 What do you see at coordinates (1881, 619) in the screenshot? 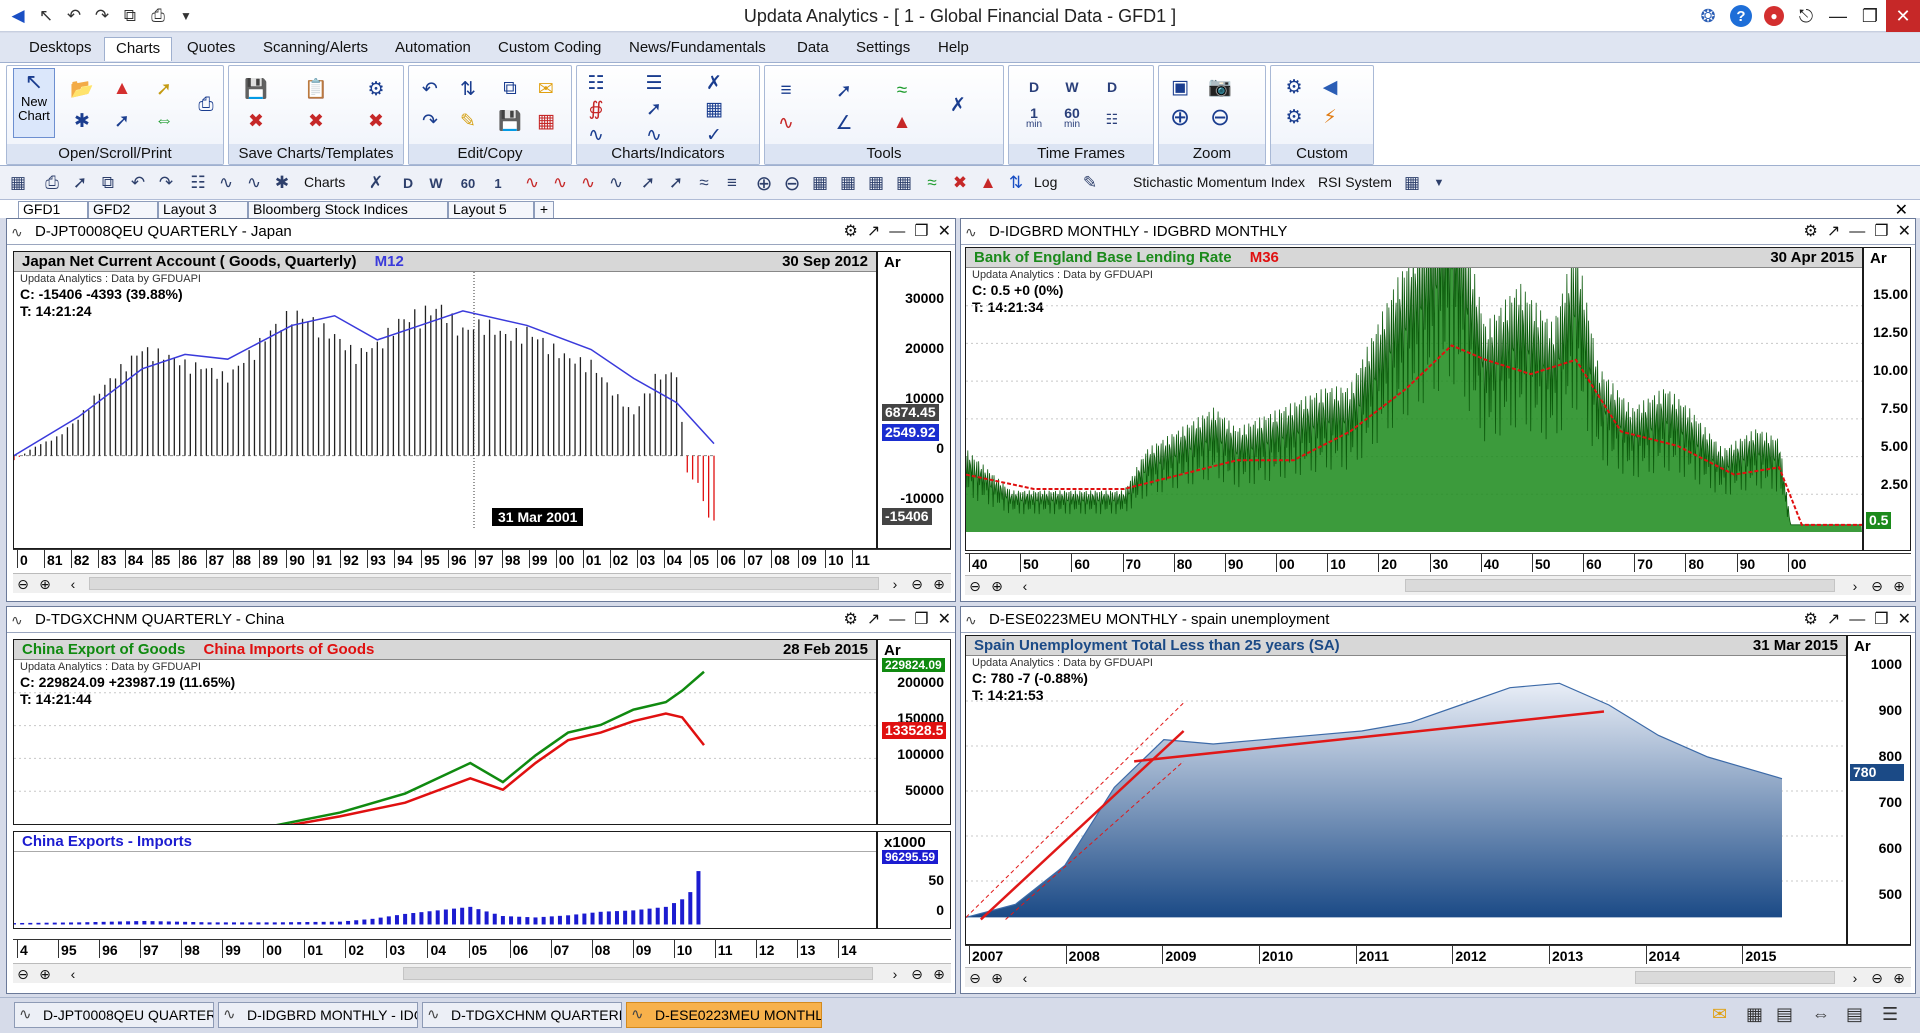
I see `panel-maximize-button: ❐` at bounding box center [1881, 619].